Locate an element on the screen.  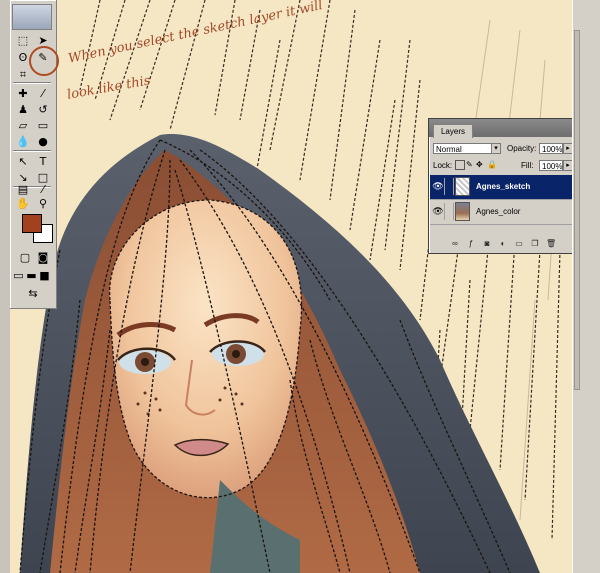
palette-tabbar: Layers ✕ is located at coordinates (509, 128).